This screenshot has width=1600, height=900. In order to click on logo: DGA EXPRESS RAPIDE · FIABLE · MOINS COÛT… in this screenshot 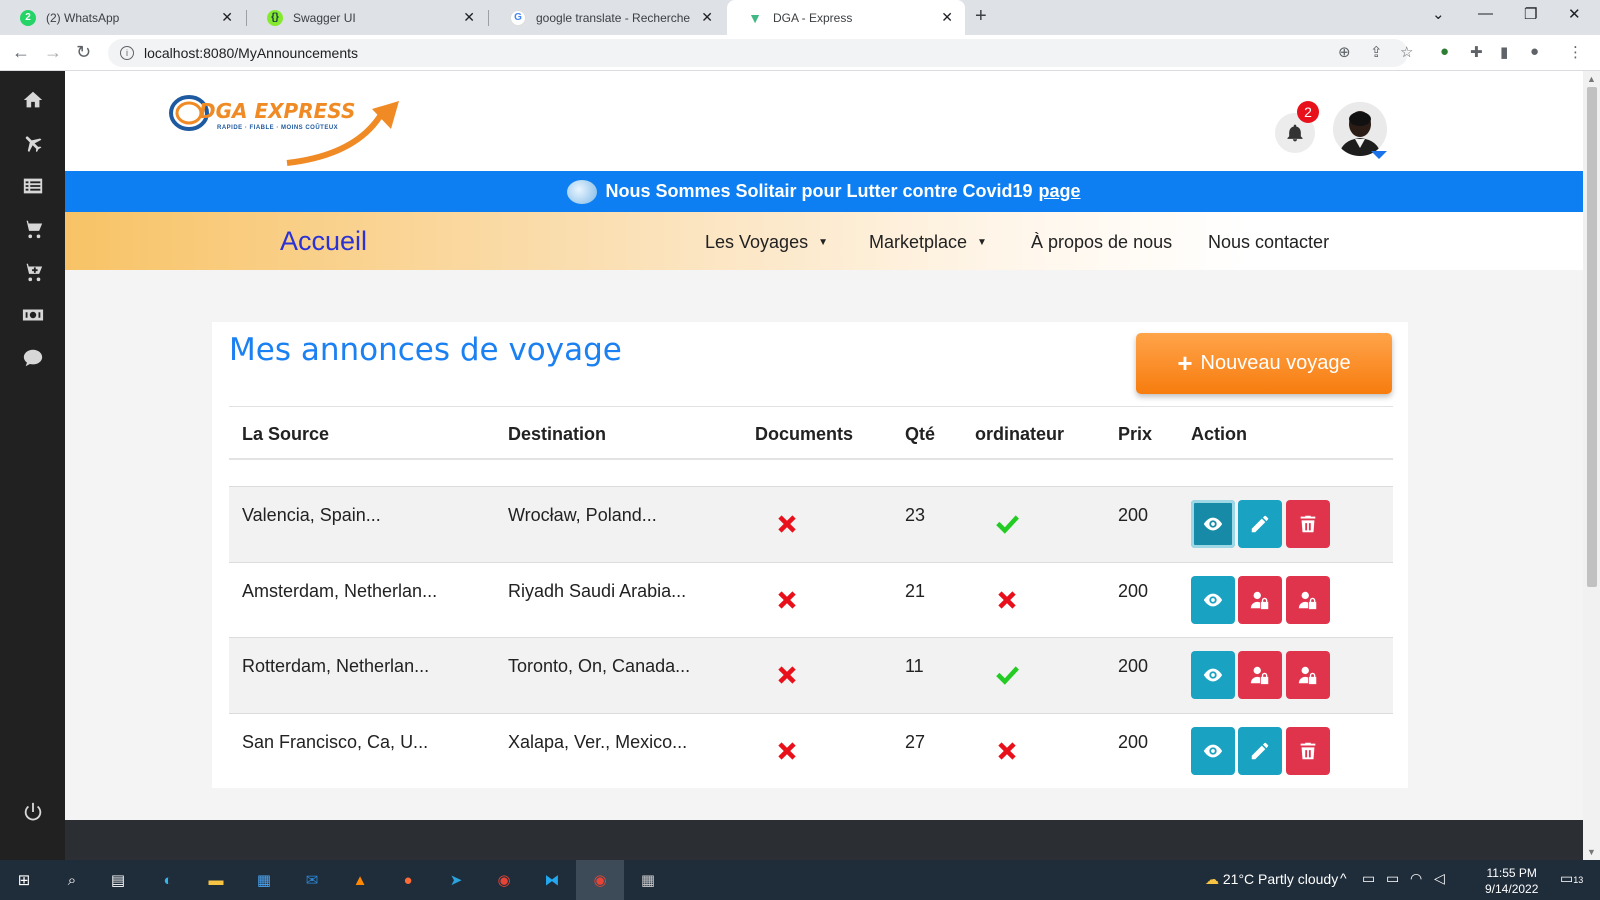, I will do `click(287, 126)`.